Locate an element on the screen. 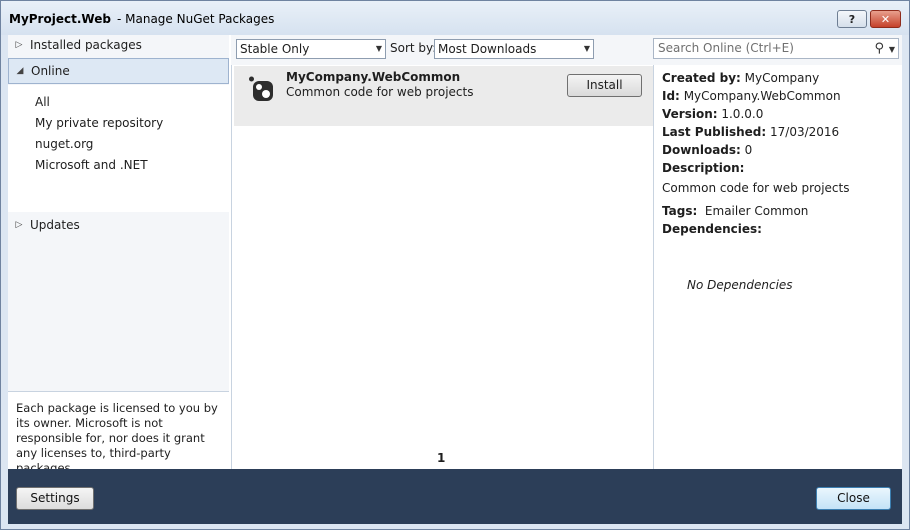 Image resolution: width=910 pixels, height=530 pixels. detail-created-by: Created by: MyCompany is located at coordinates (741, 78).